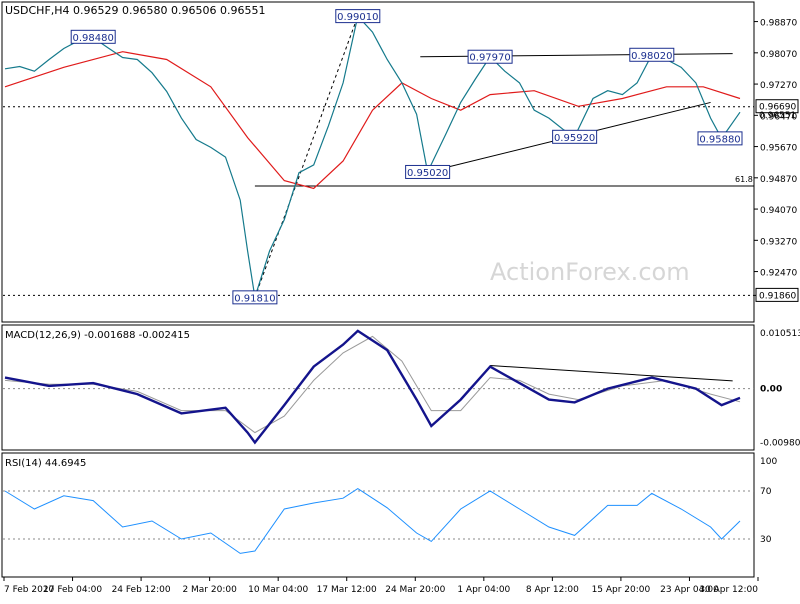  What do you see at coordinates (777, 116) in the screenshot?
I see `current-price-label: 0.96551` at bounding box center [777, 116].